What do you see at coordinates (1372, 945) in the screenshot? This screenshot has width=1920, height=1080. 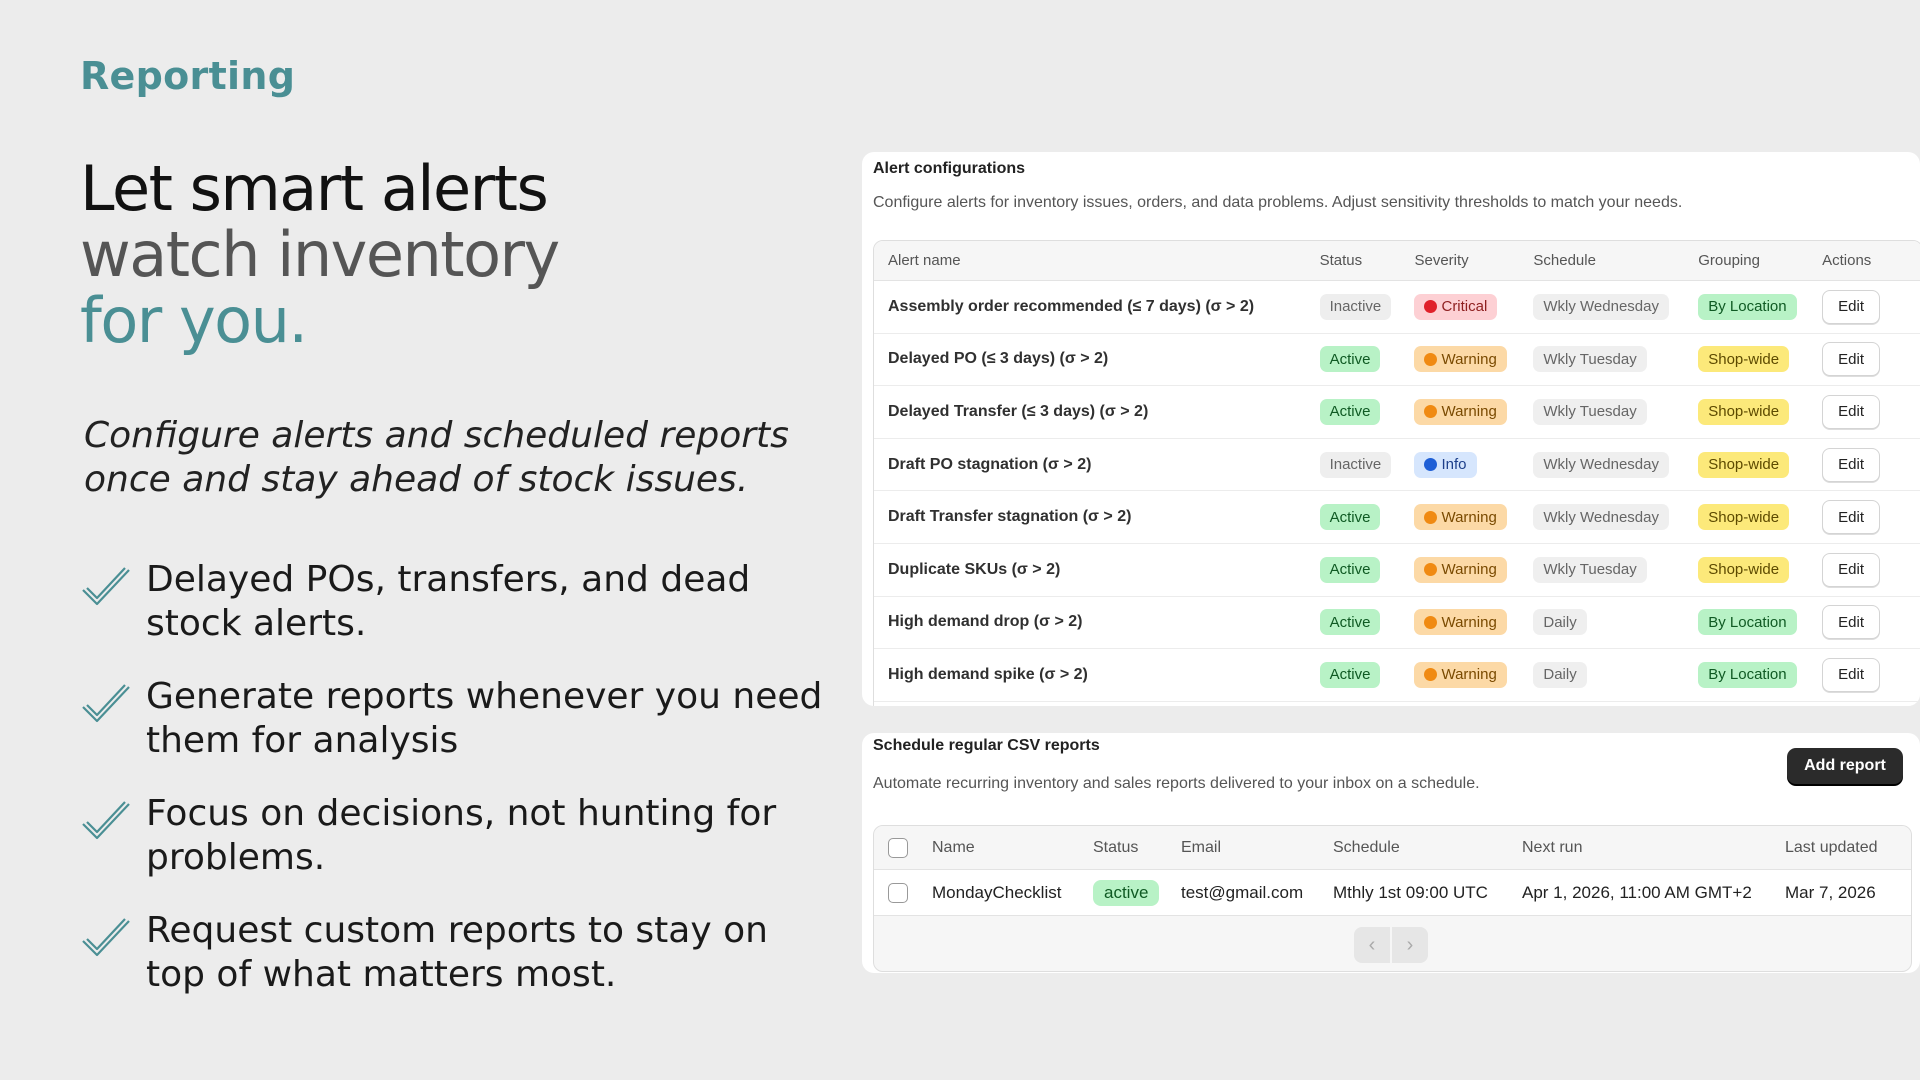 I see `prev-page-button: ‹` at bounding box center [1372, 945].